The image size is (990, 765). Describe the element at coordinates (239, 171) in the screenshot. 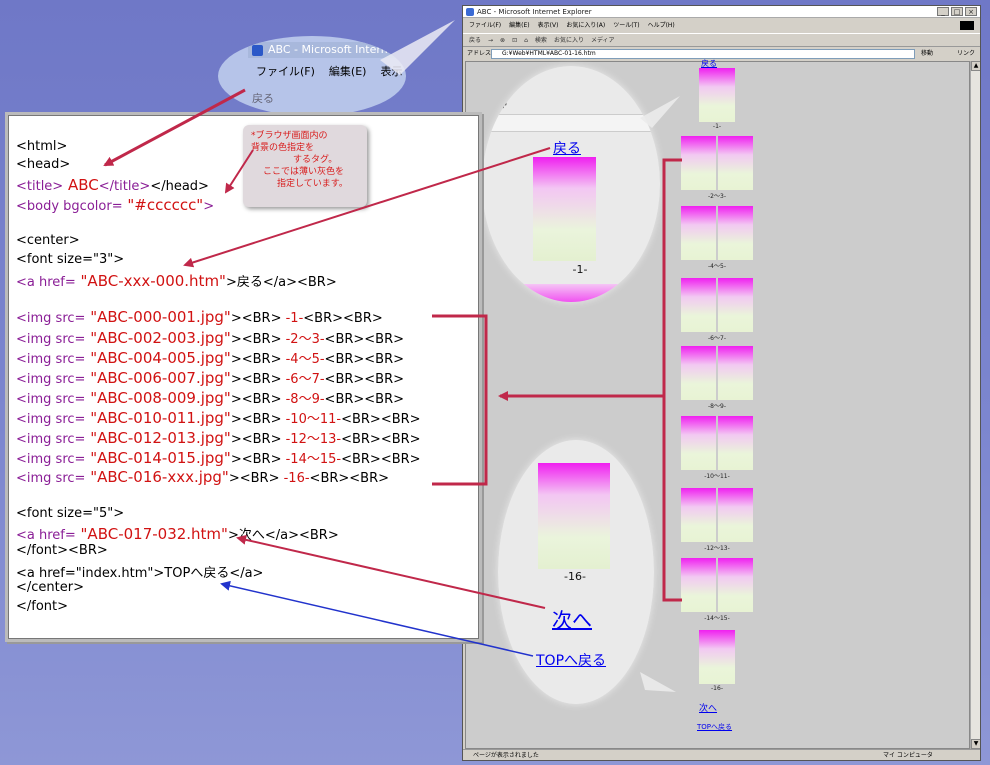

I see `arrow-bgcolor` at that location.